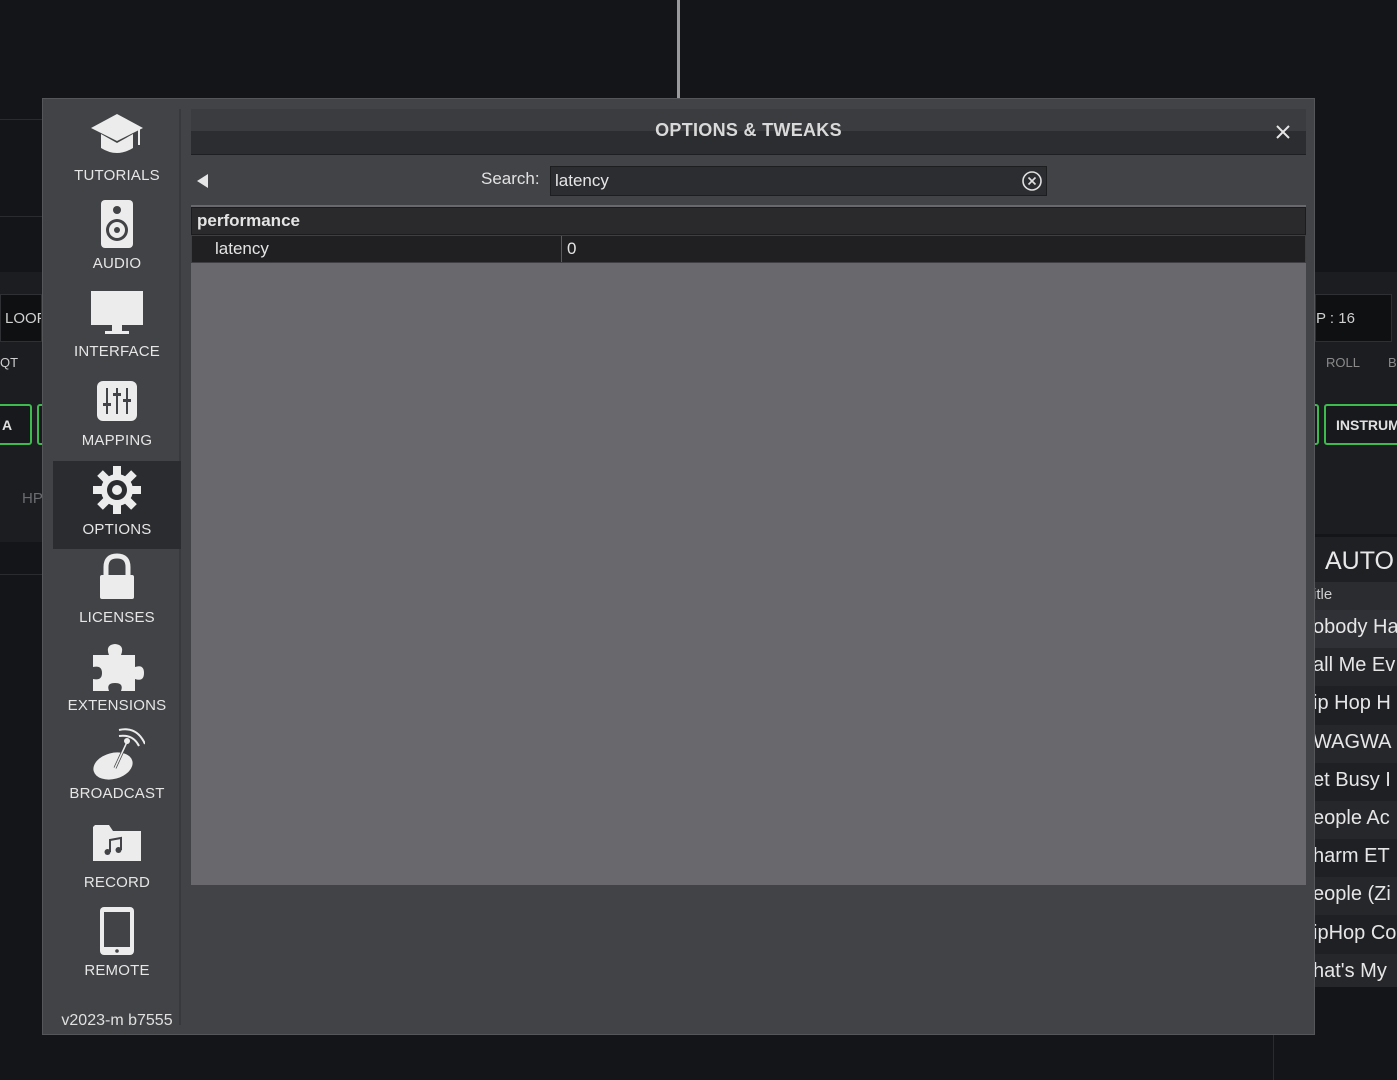 The width and height of the screenshot is (1397, 1080). What do you see at coordinates (117, 175) in the screenshot?
I see `sidebar-item-label: TUTORIALS` at bounding box center [117, 175].